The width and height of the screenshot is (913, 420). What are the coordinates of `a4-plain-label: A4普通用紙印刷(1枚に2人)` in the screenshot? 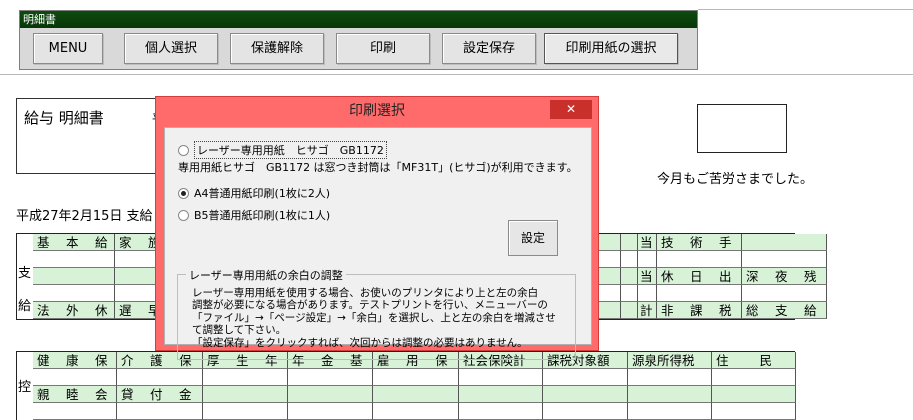 It's located at (262, 193).